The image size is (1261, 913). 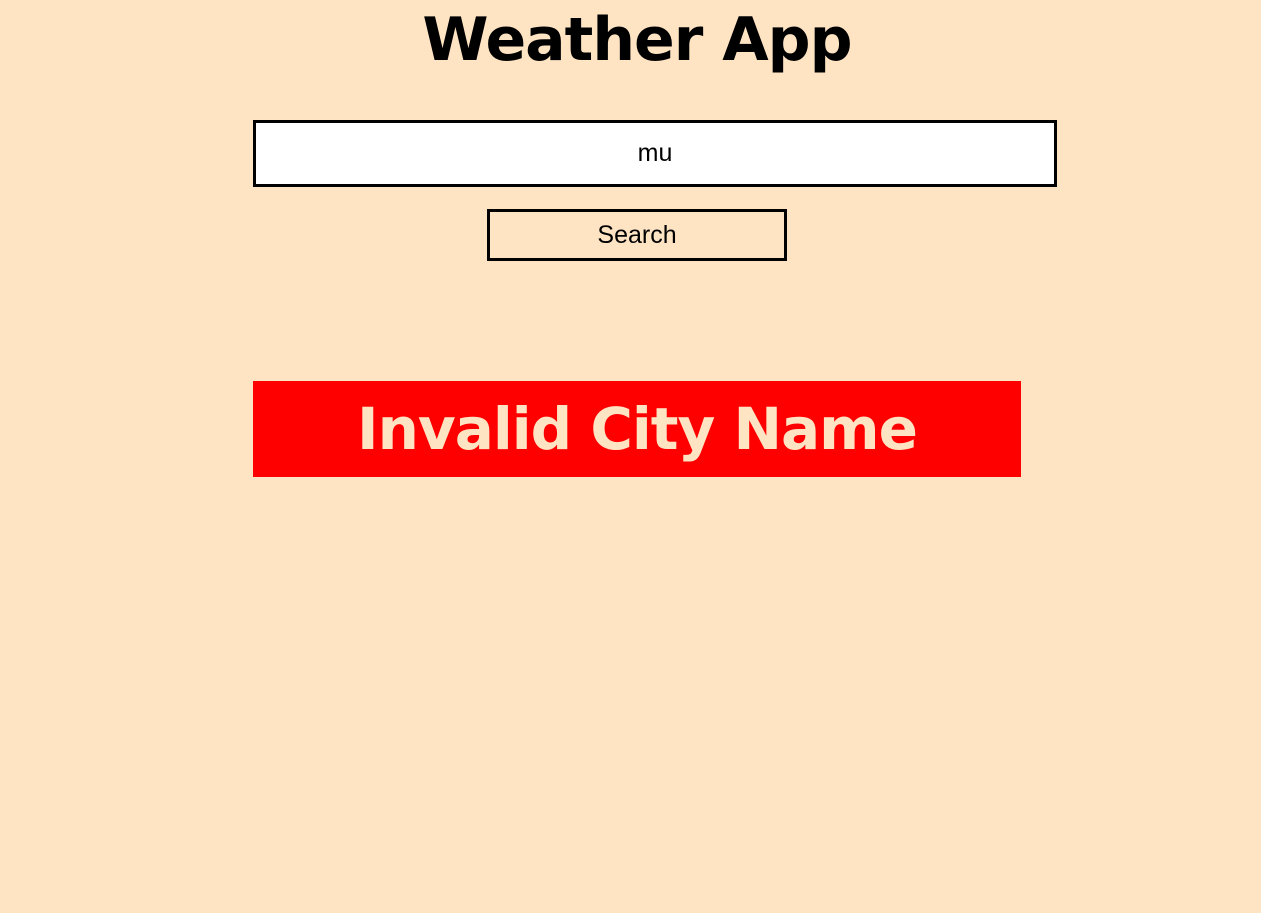 What do you see at coordinates (655, 153) in the screenshot?
I see `city-search-input` at bounding box center [655, 153].